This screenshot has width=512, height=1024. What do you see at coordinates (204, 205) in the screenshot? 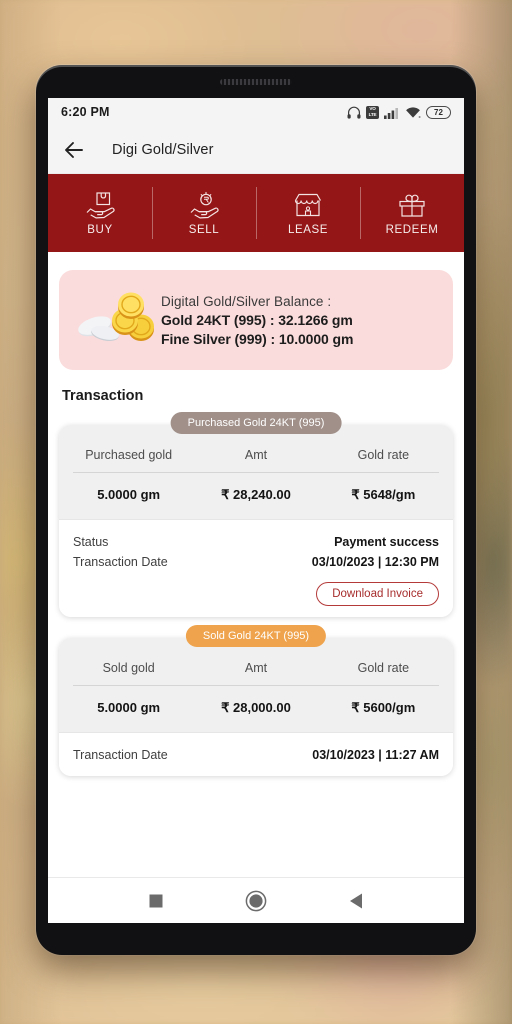
I see `hand-rupee-coin-icon` at bounding box center [204, 205].